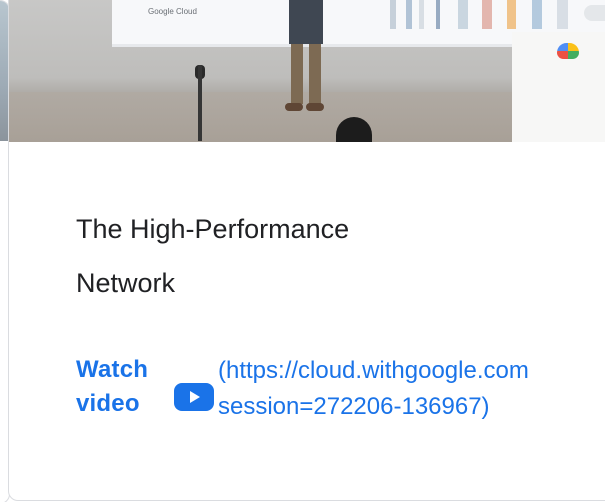 The image size is (605, 502). Describe the element at coordinates (315, 74) in the screenshot. I see `speaker-leg-right` at that location.